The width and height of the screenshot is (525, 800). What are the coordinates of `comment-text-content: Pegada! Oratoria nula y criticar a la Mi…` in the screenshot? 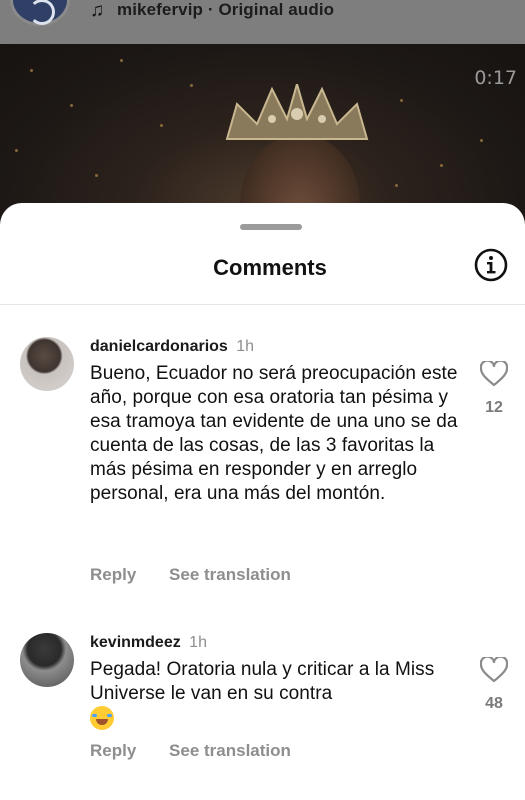 It's located at (262, 681).